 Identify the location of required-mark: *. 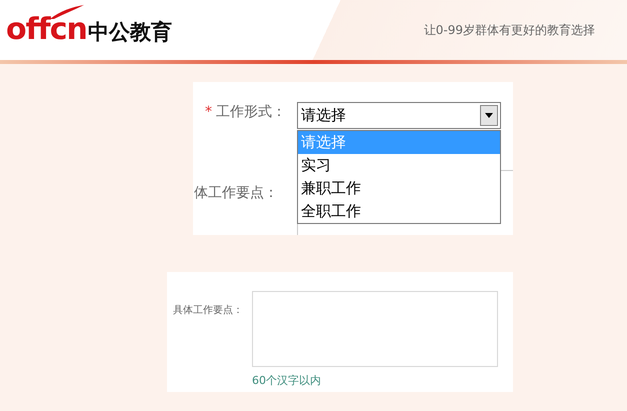
(208, 112).